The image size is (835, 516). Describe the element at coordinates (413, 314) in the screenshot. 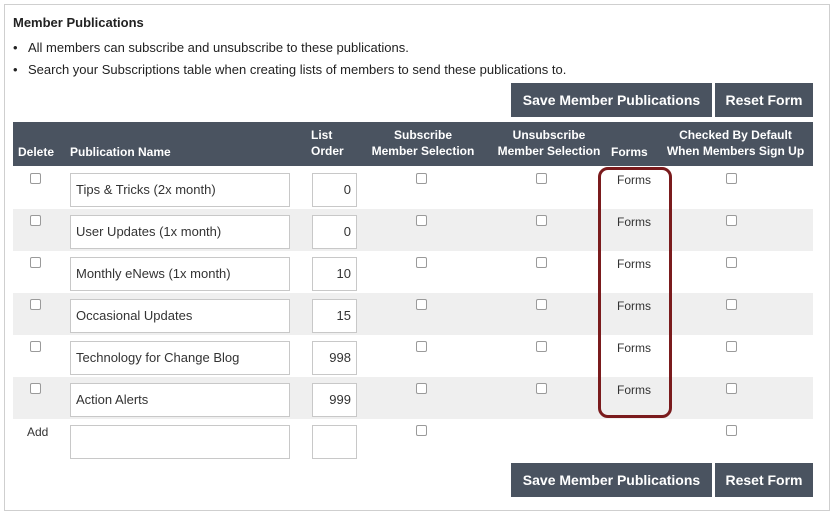

I see `table-row: Occasional Updates 15 Forms` at that location.